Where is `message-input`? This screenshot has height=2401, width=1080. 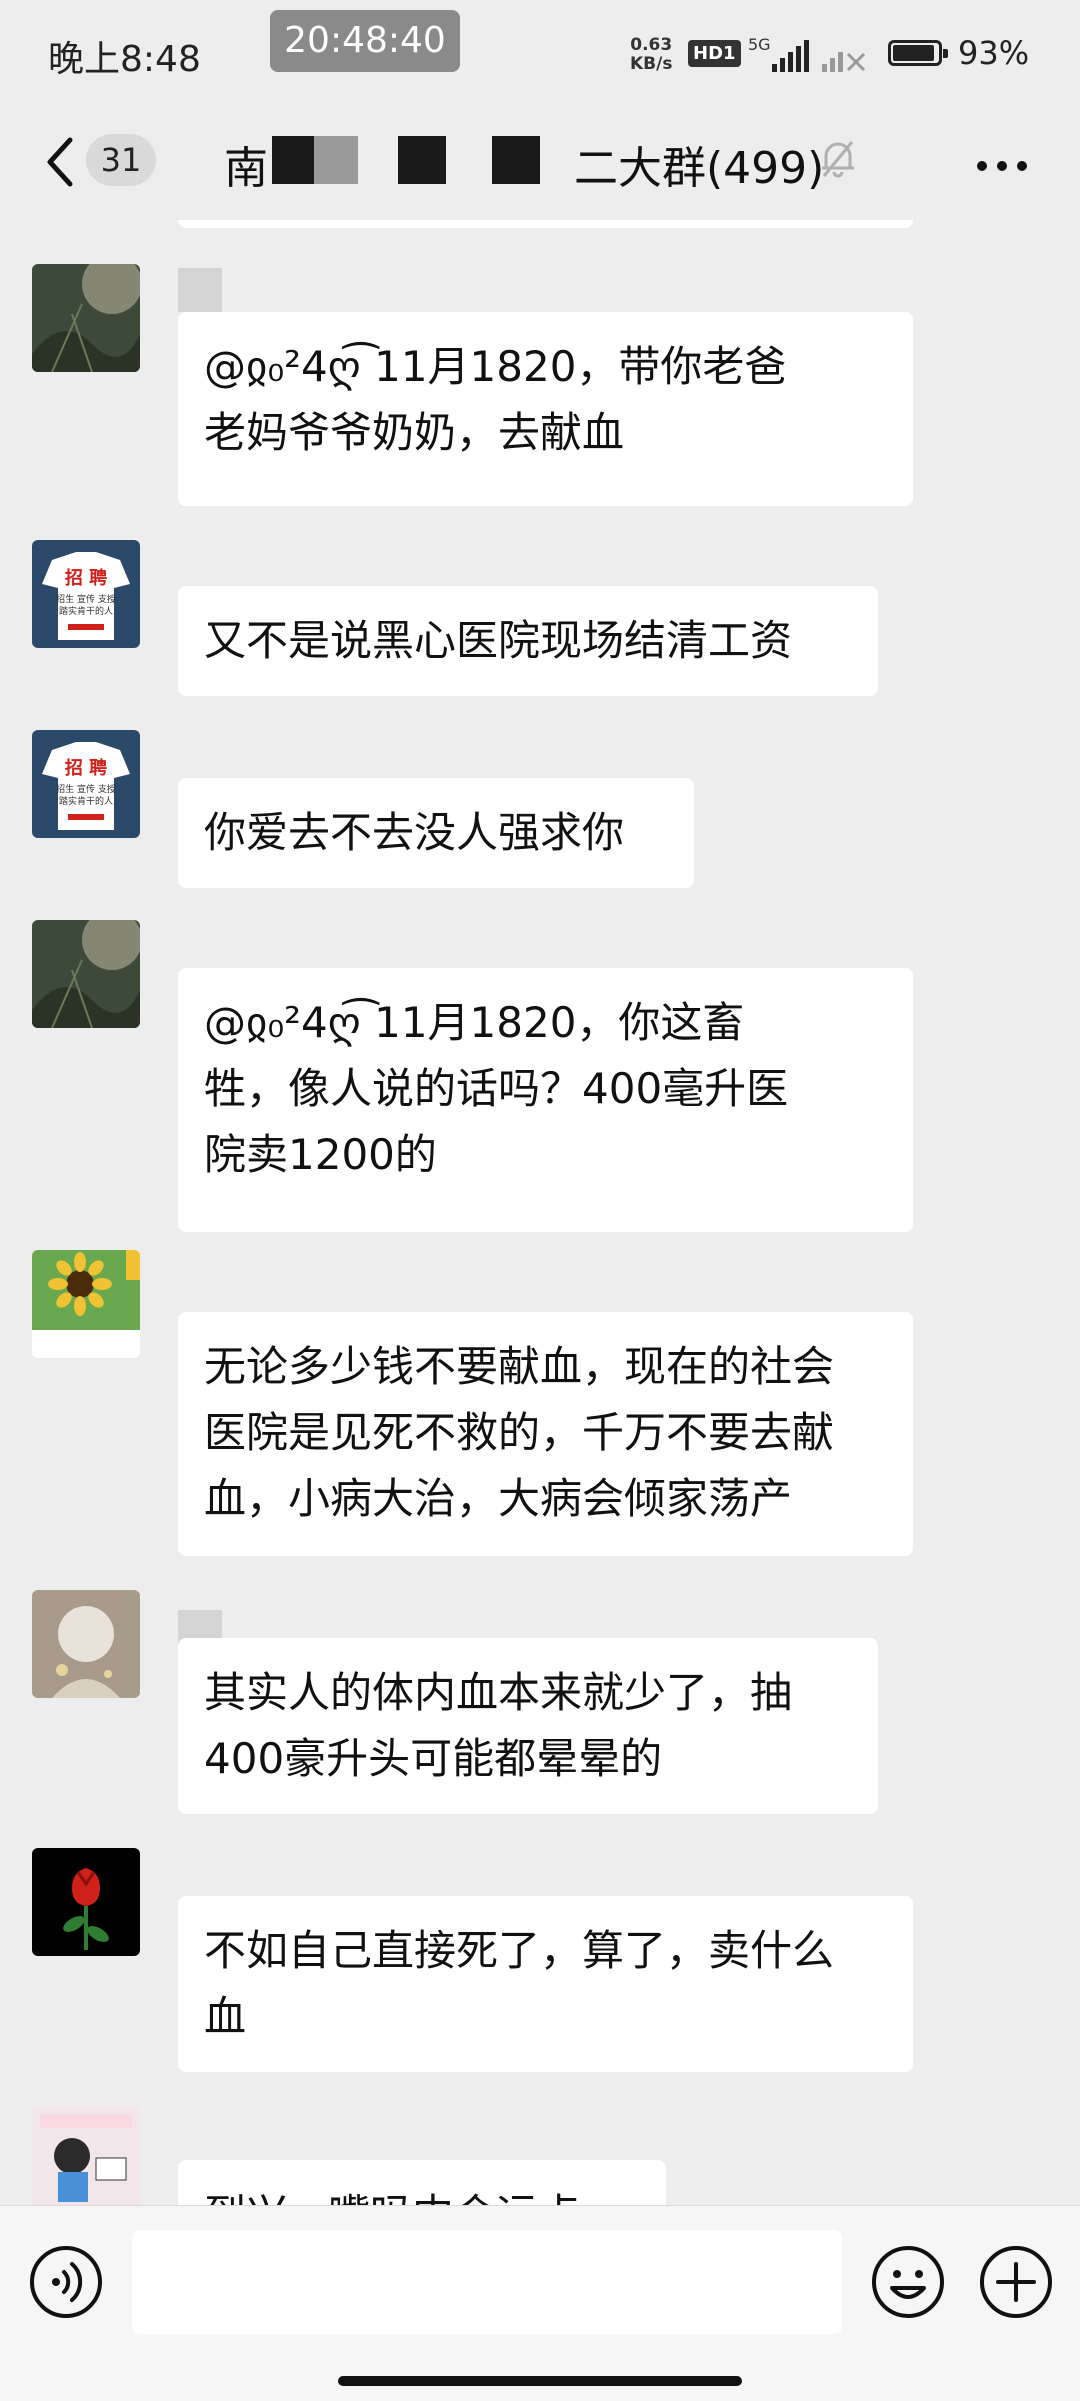 message-input is located at coordinates (487, 2282).